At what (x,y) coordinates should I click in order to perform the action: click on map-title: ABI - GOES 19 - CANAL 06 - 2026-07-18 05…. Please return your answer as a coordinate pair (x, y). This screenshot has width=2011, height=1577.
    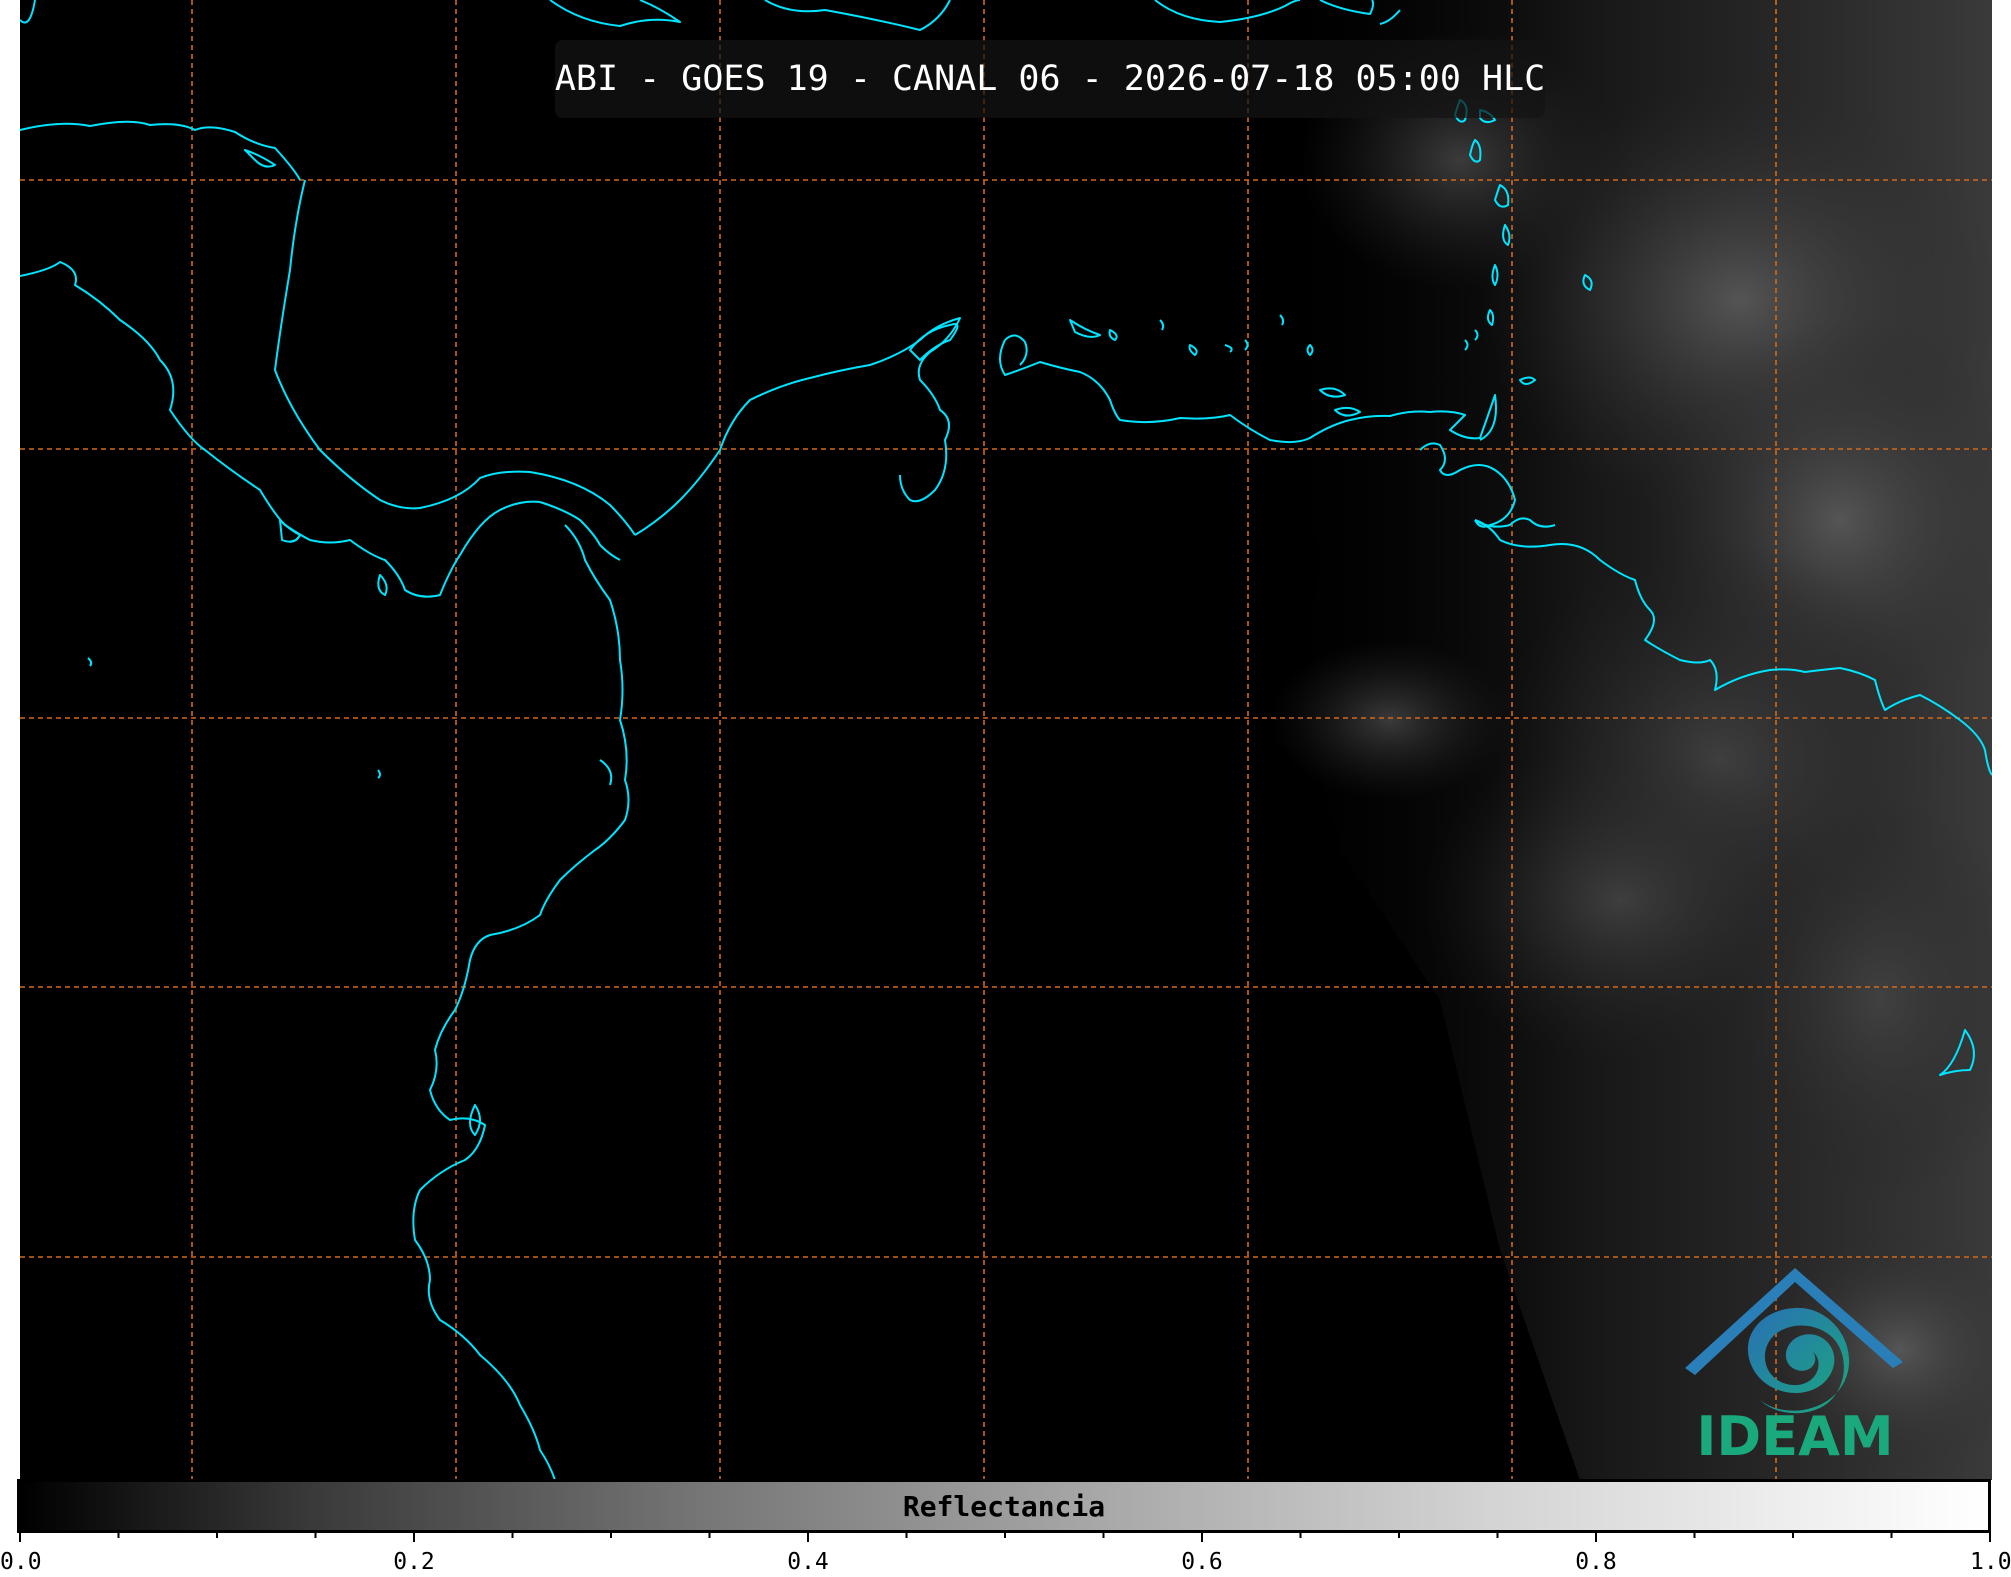
    Looking at the image, I should click on (1050, 79).